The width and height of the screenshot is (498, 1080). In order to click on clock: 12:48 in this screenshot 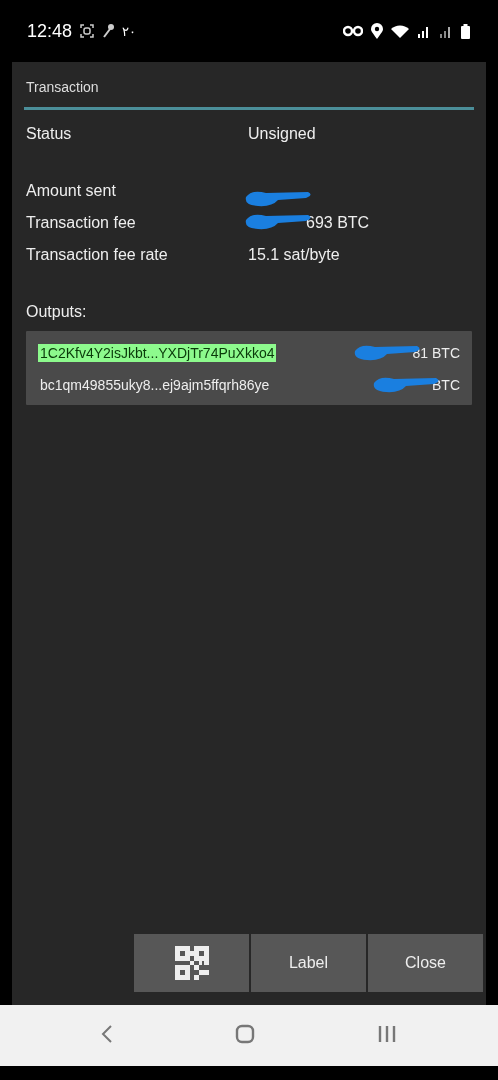, I will do `click(50, 31)`.